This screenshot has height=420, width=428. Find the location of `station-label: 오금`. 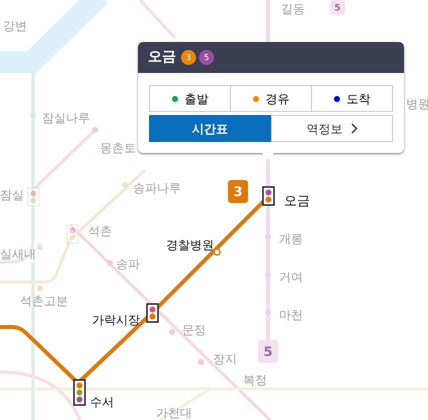

station-label: 오금 is located at coordinates (297, 201).